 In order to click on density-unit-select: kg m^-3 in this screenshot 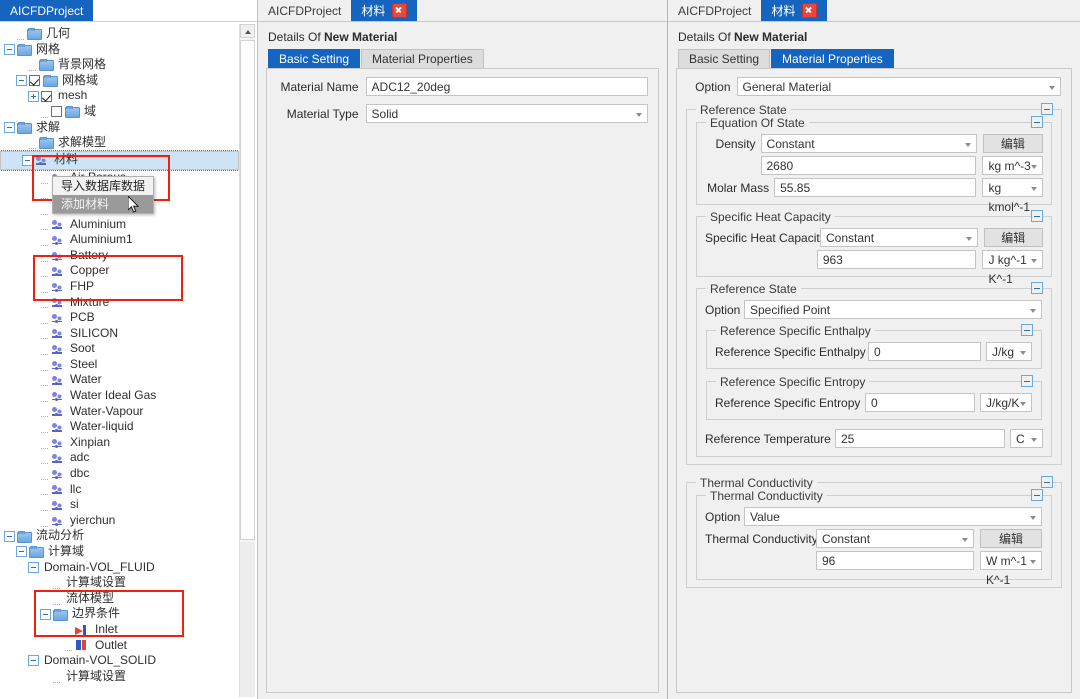, I will do `click(1012, 165)`.